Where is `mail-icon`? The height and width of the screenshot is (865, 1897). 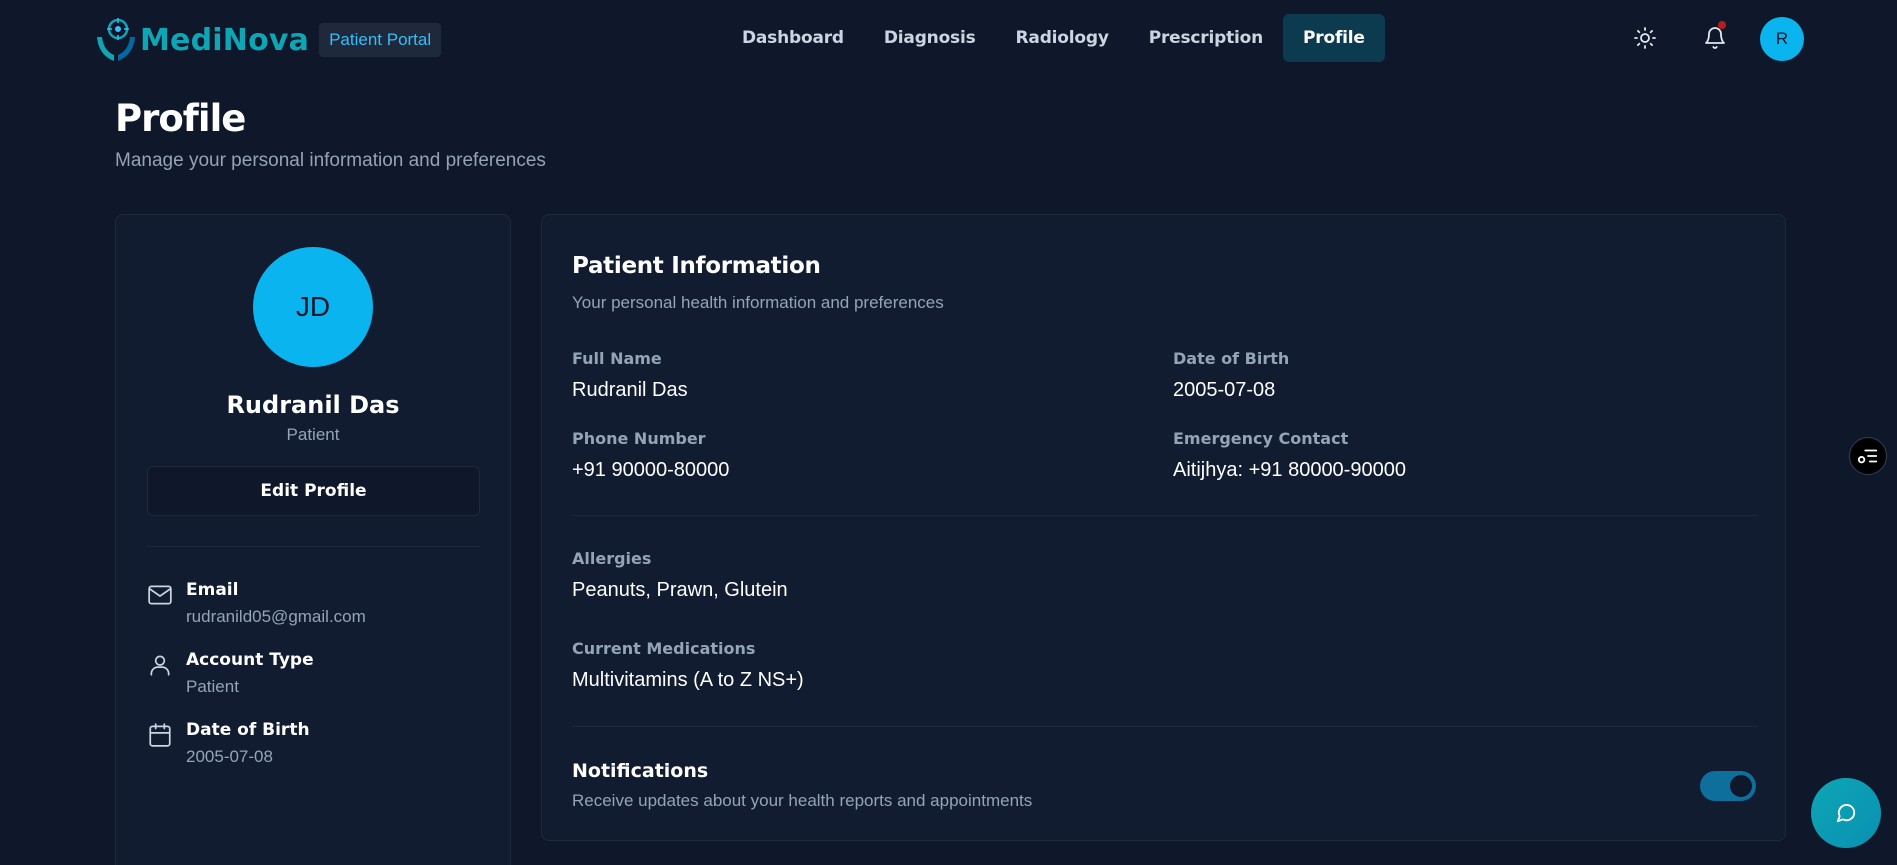
mail-icon is located at coordinates (160, 595).